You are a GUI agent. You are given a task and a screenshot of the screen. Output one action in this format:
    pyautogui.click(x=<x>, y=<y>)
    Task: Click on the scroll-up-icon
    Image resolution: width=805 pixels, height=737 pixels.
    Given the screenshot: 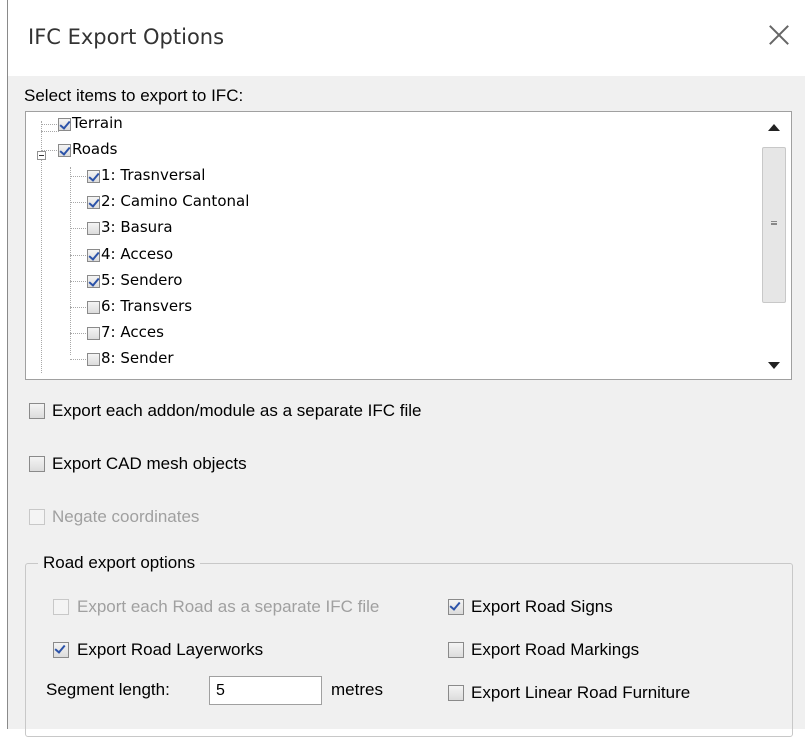 What is the action you would take?
    pyautogui.click(x=774, y=127)
    